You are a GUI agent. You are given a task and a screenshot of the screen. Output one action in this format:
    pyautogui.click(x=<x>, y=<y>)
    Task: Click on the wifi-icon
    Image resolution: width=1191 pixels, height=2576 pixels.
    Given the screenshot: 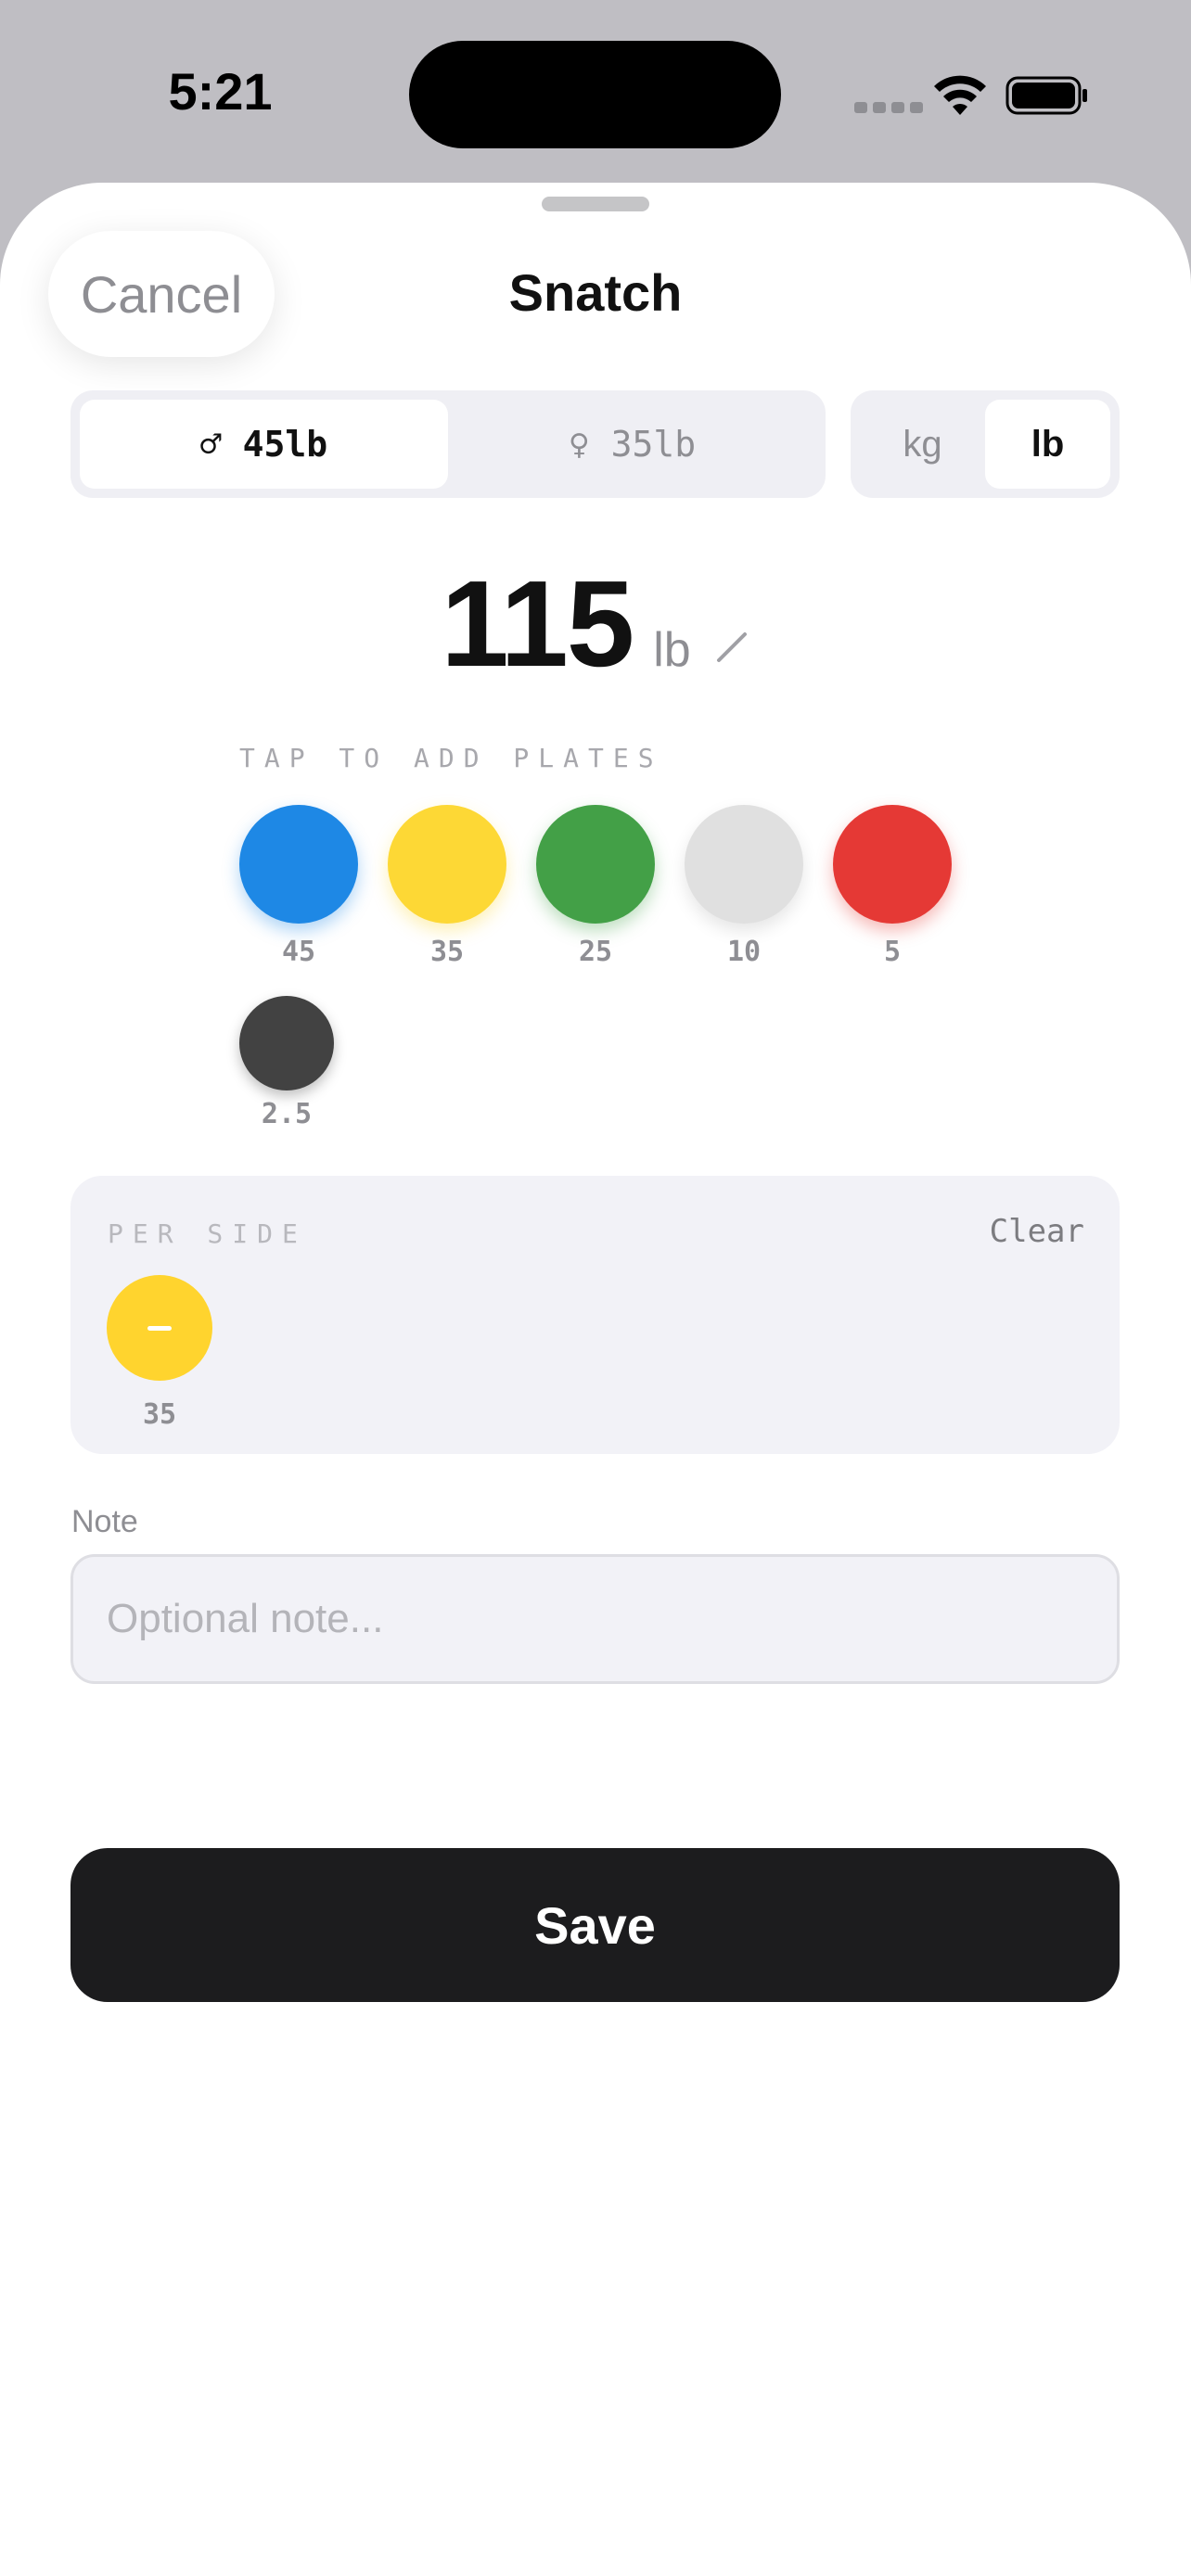 What is the action you would take?
    pyautogui.click(x=960, y=95)
    